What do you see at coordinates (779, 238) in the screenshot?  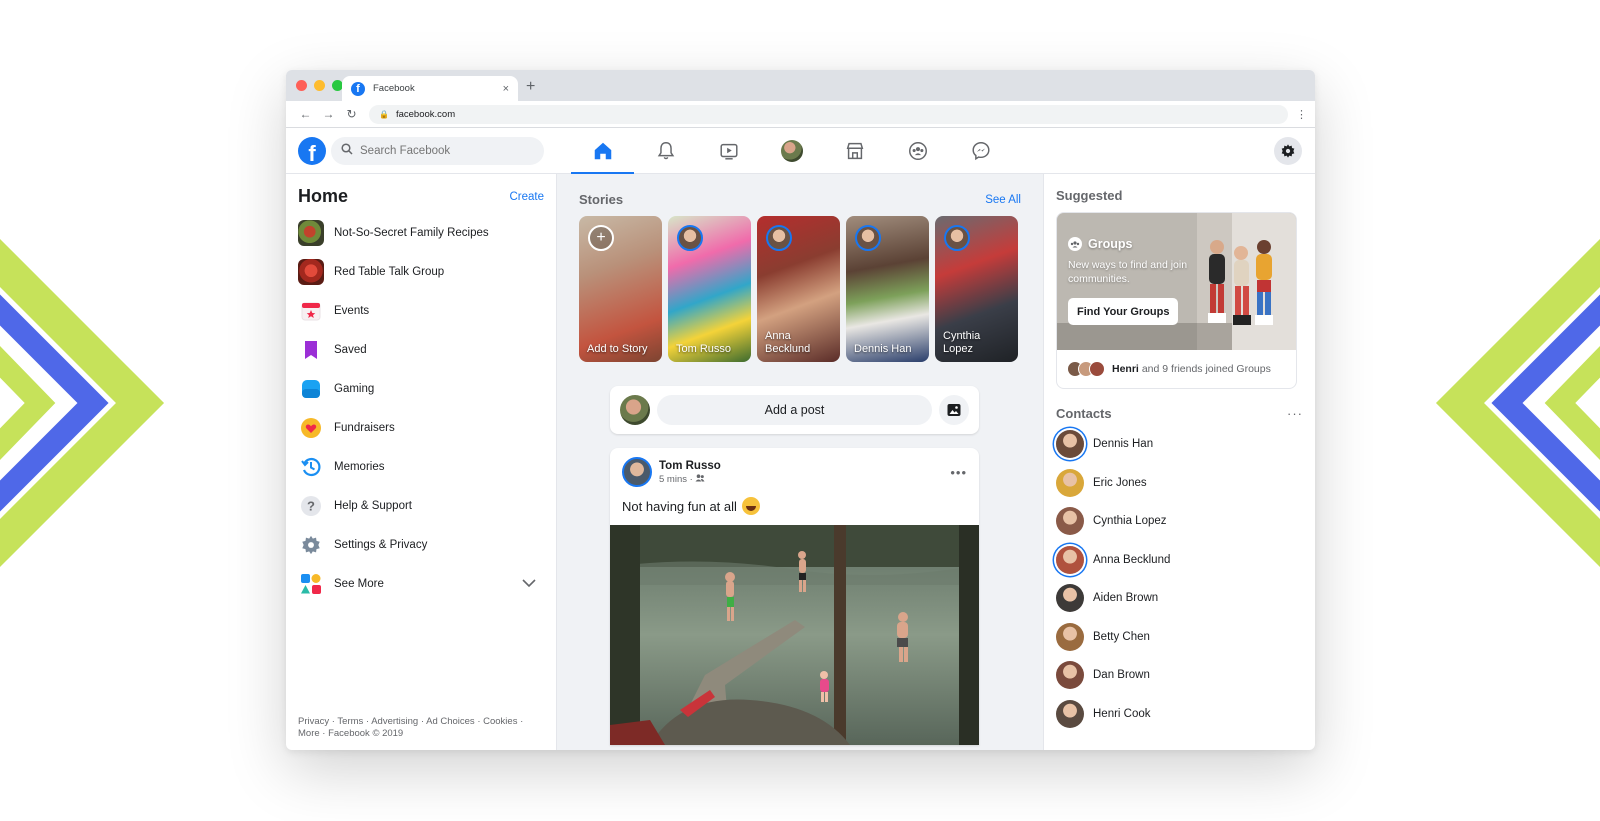 I see `story-avatar` at bounding box center [779, 238].